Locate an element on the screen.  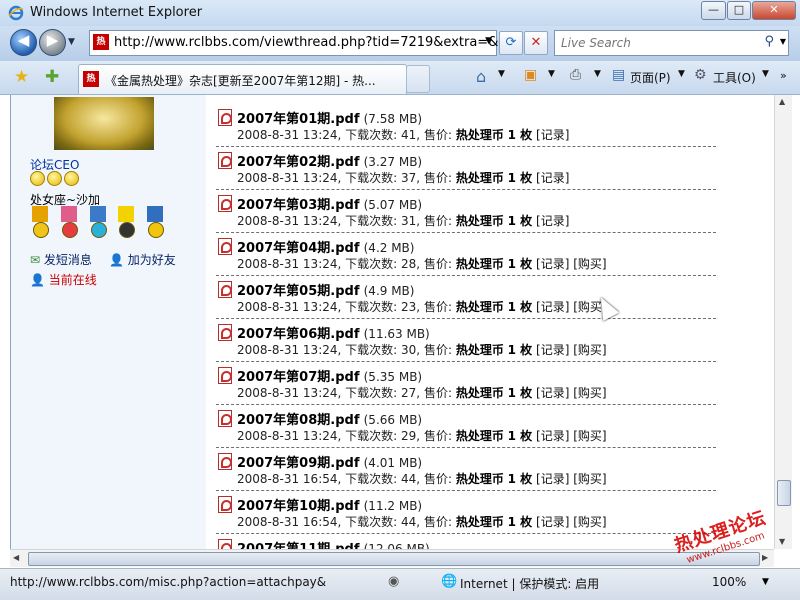
attachment-link: 2007年第08期.pdf is located at coordinates (298, 420).